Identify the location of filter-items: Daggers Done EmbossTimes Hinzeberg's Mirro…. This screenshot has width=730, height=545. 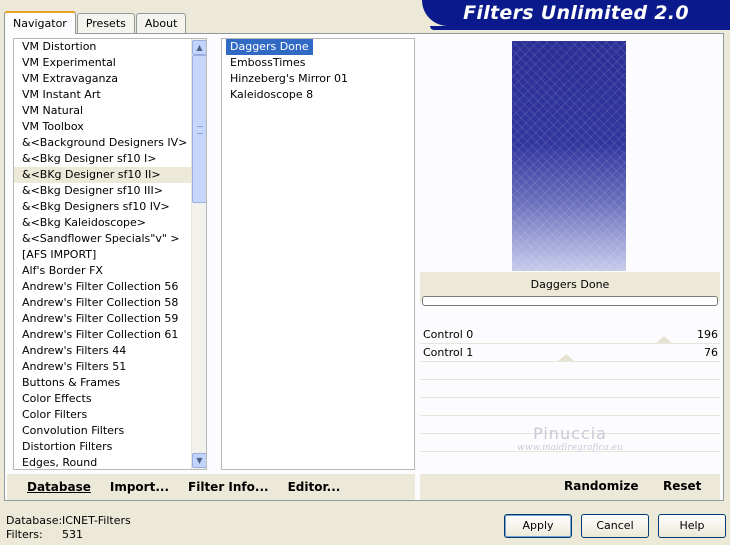
(318, 71).